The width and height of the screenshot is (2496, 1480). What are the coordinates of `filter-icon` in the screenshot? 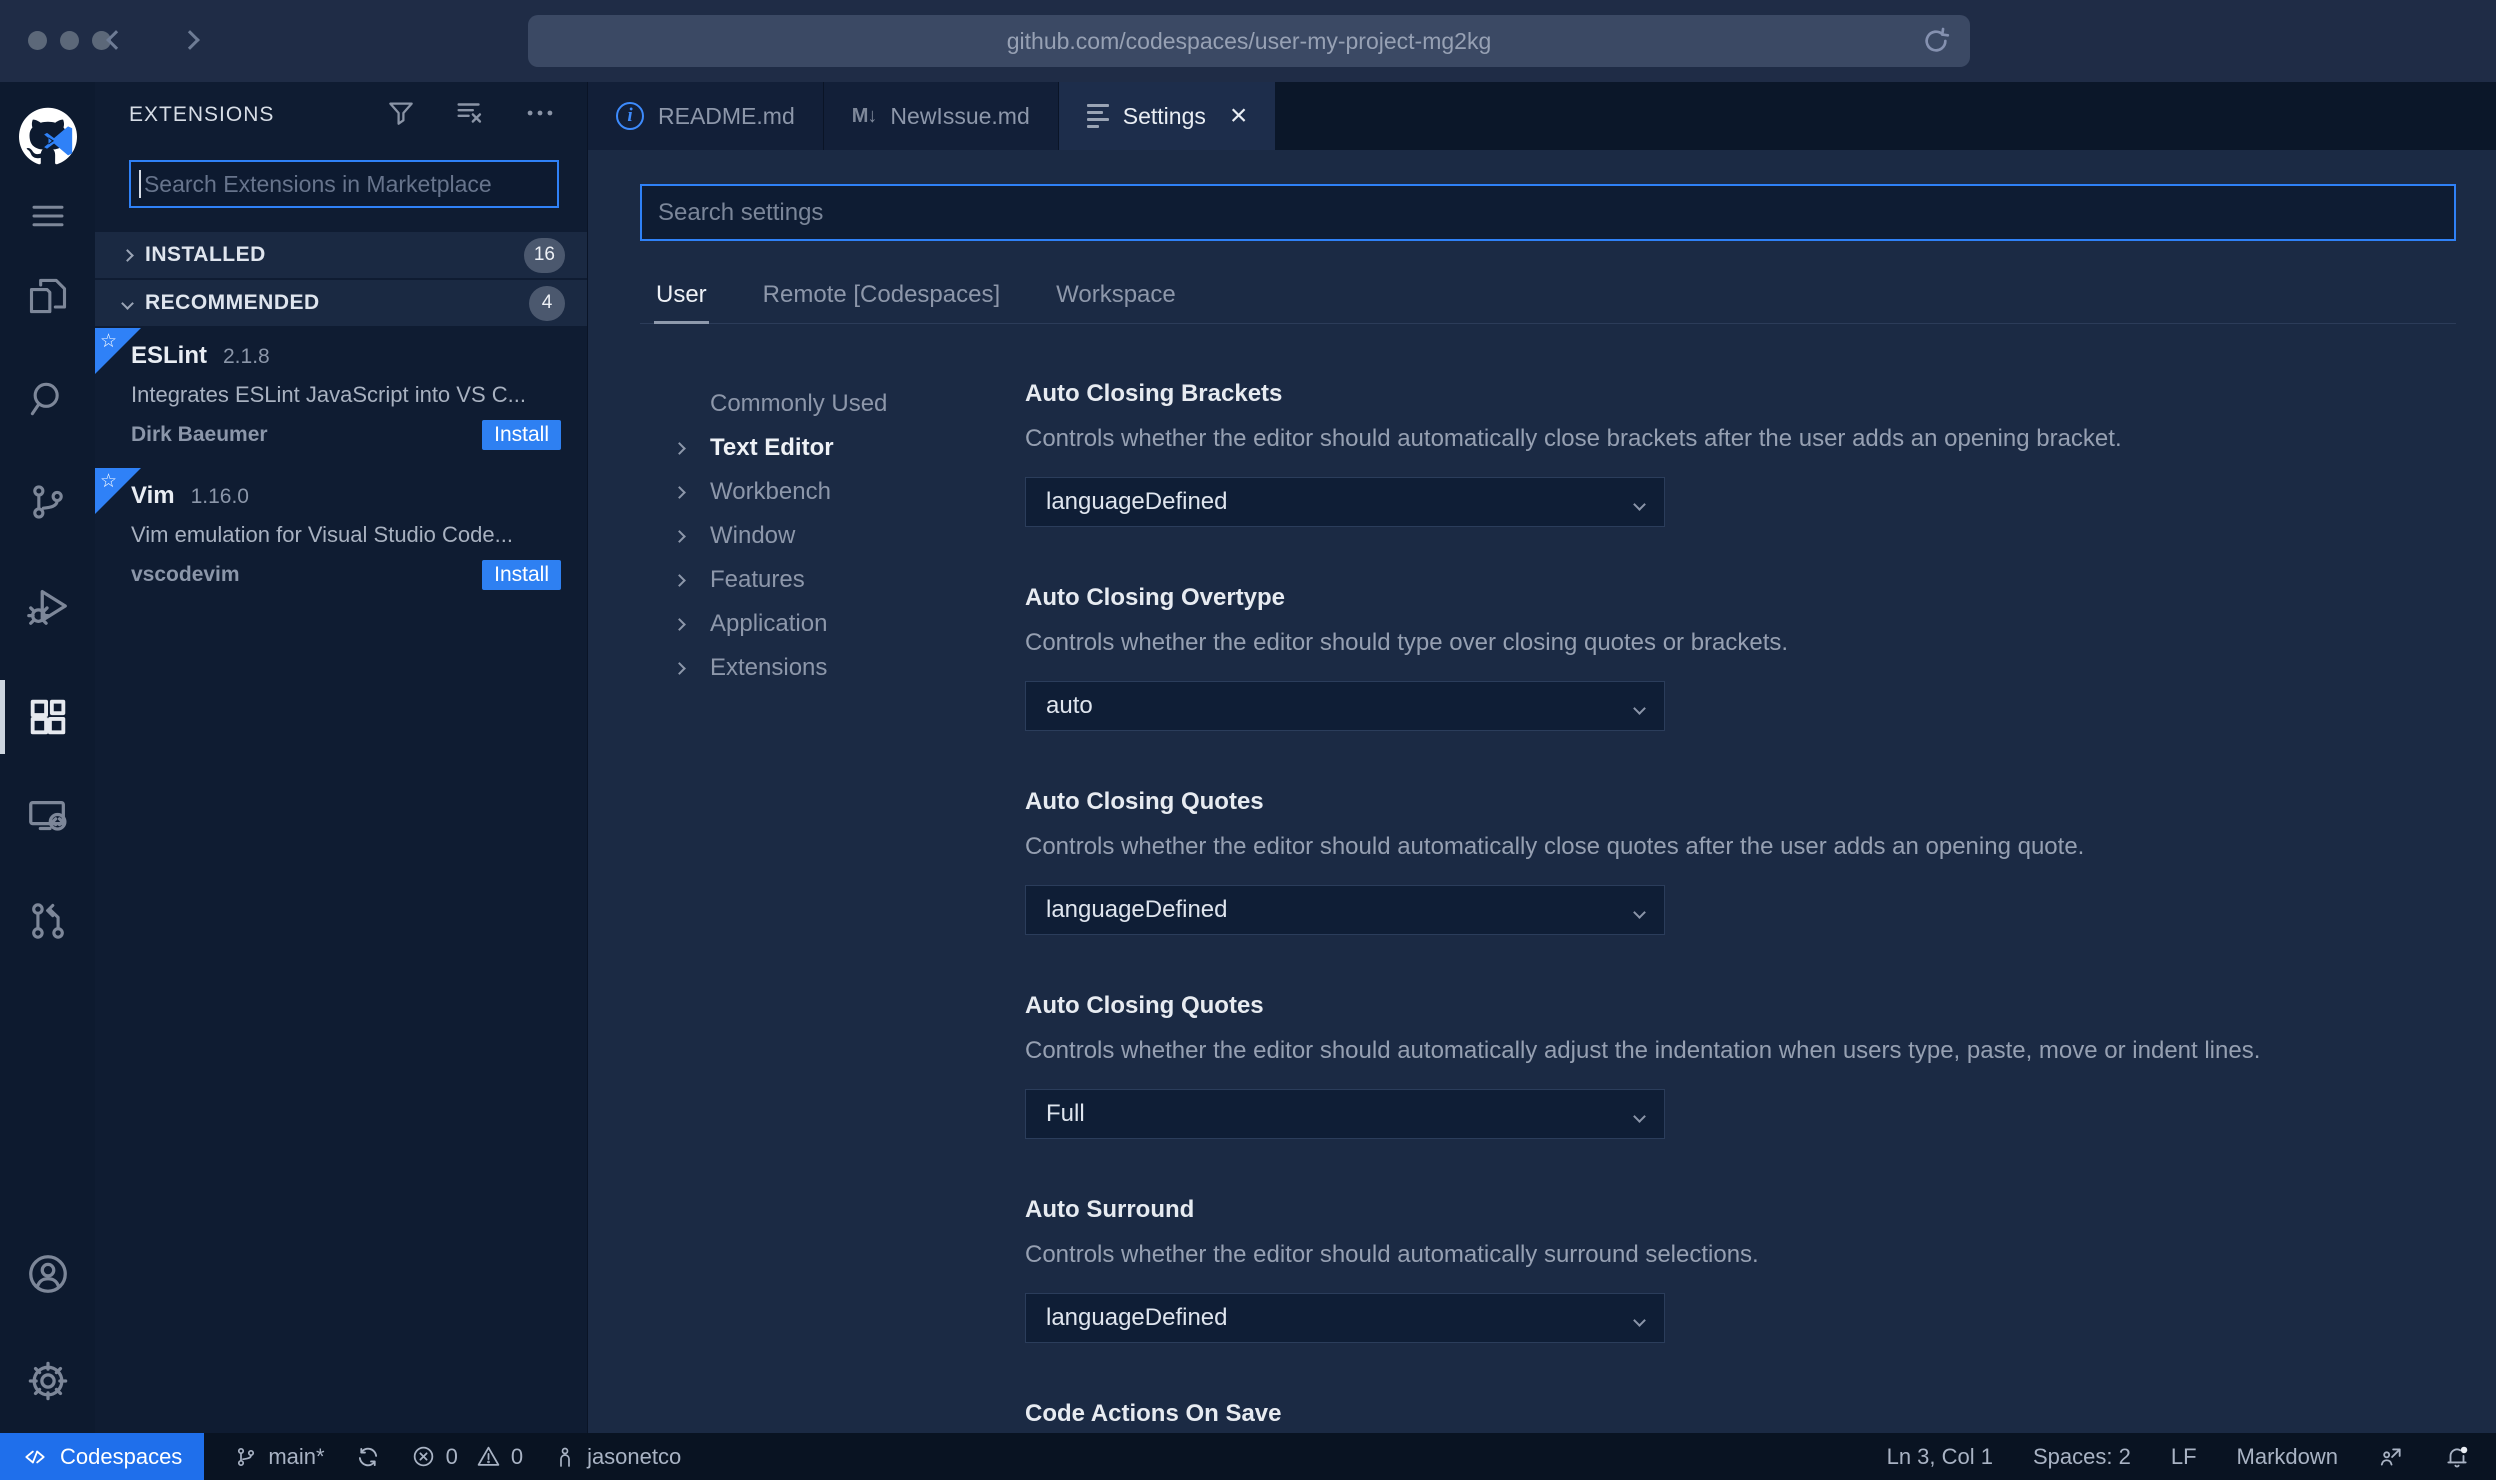 It's located at (401, 115).